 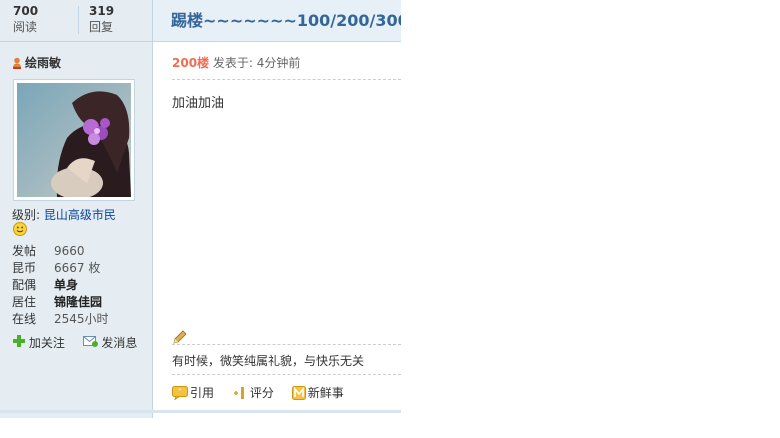 What do you see at coordinates (24, 302) in the screenshot?
I see `profile-key: 居住` at bounding box center [24, 302].